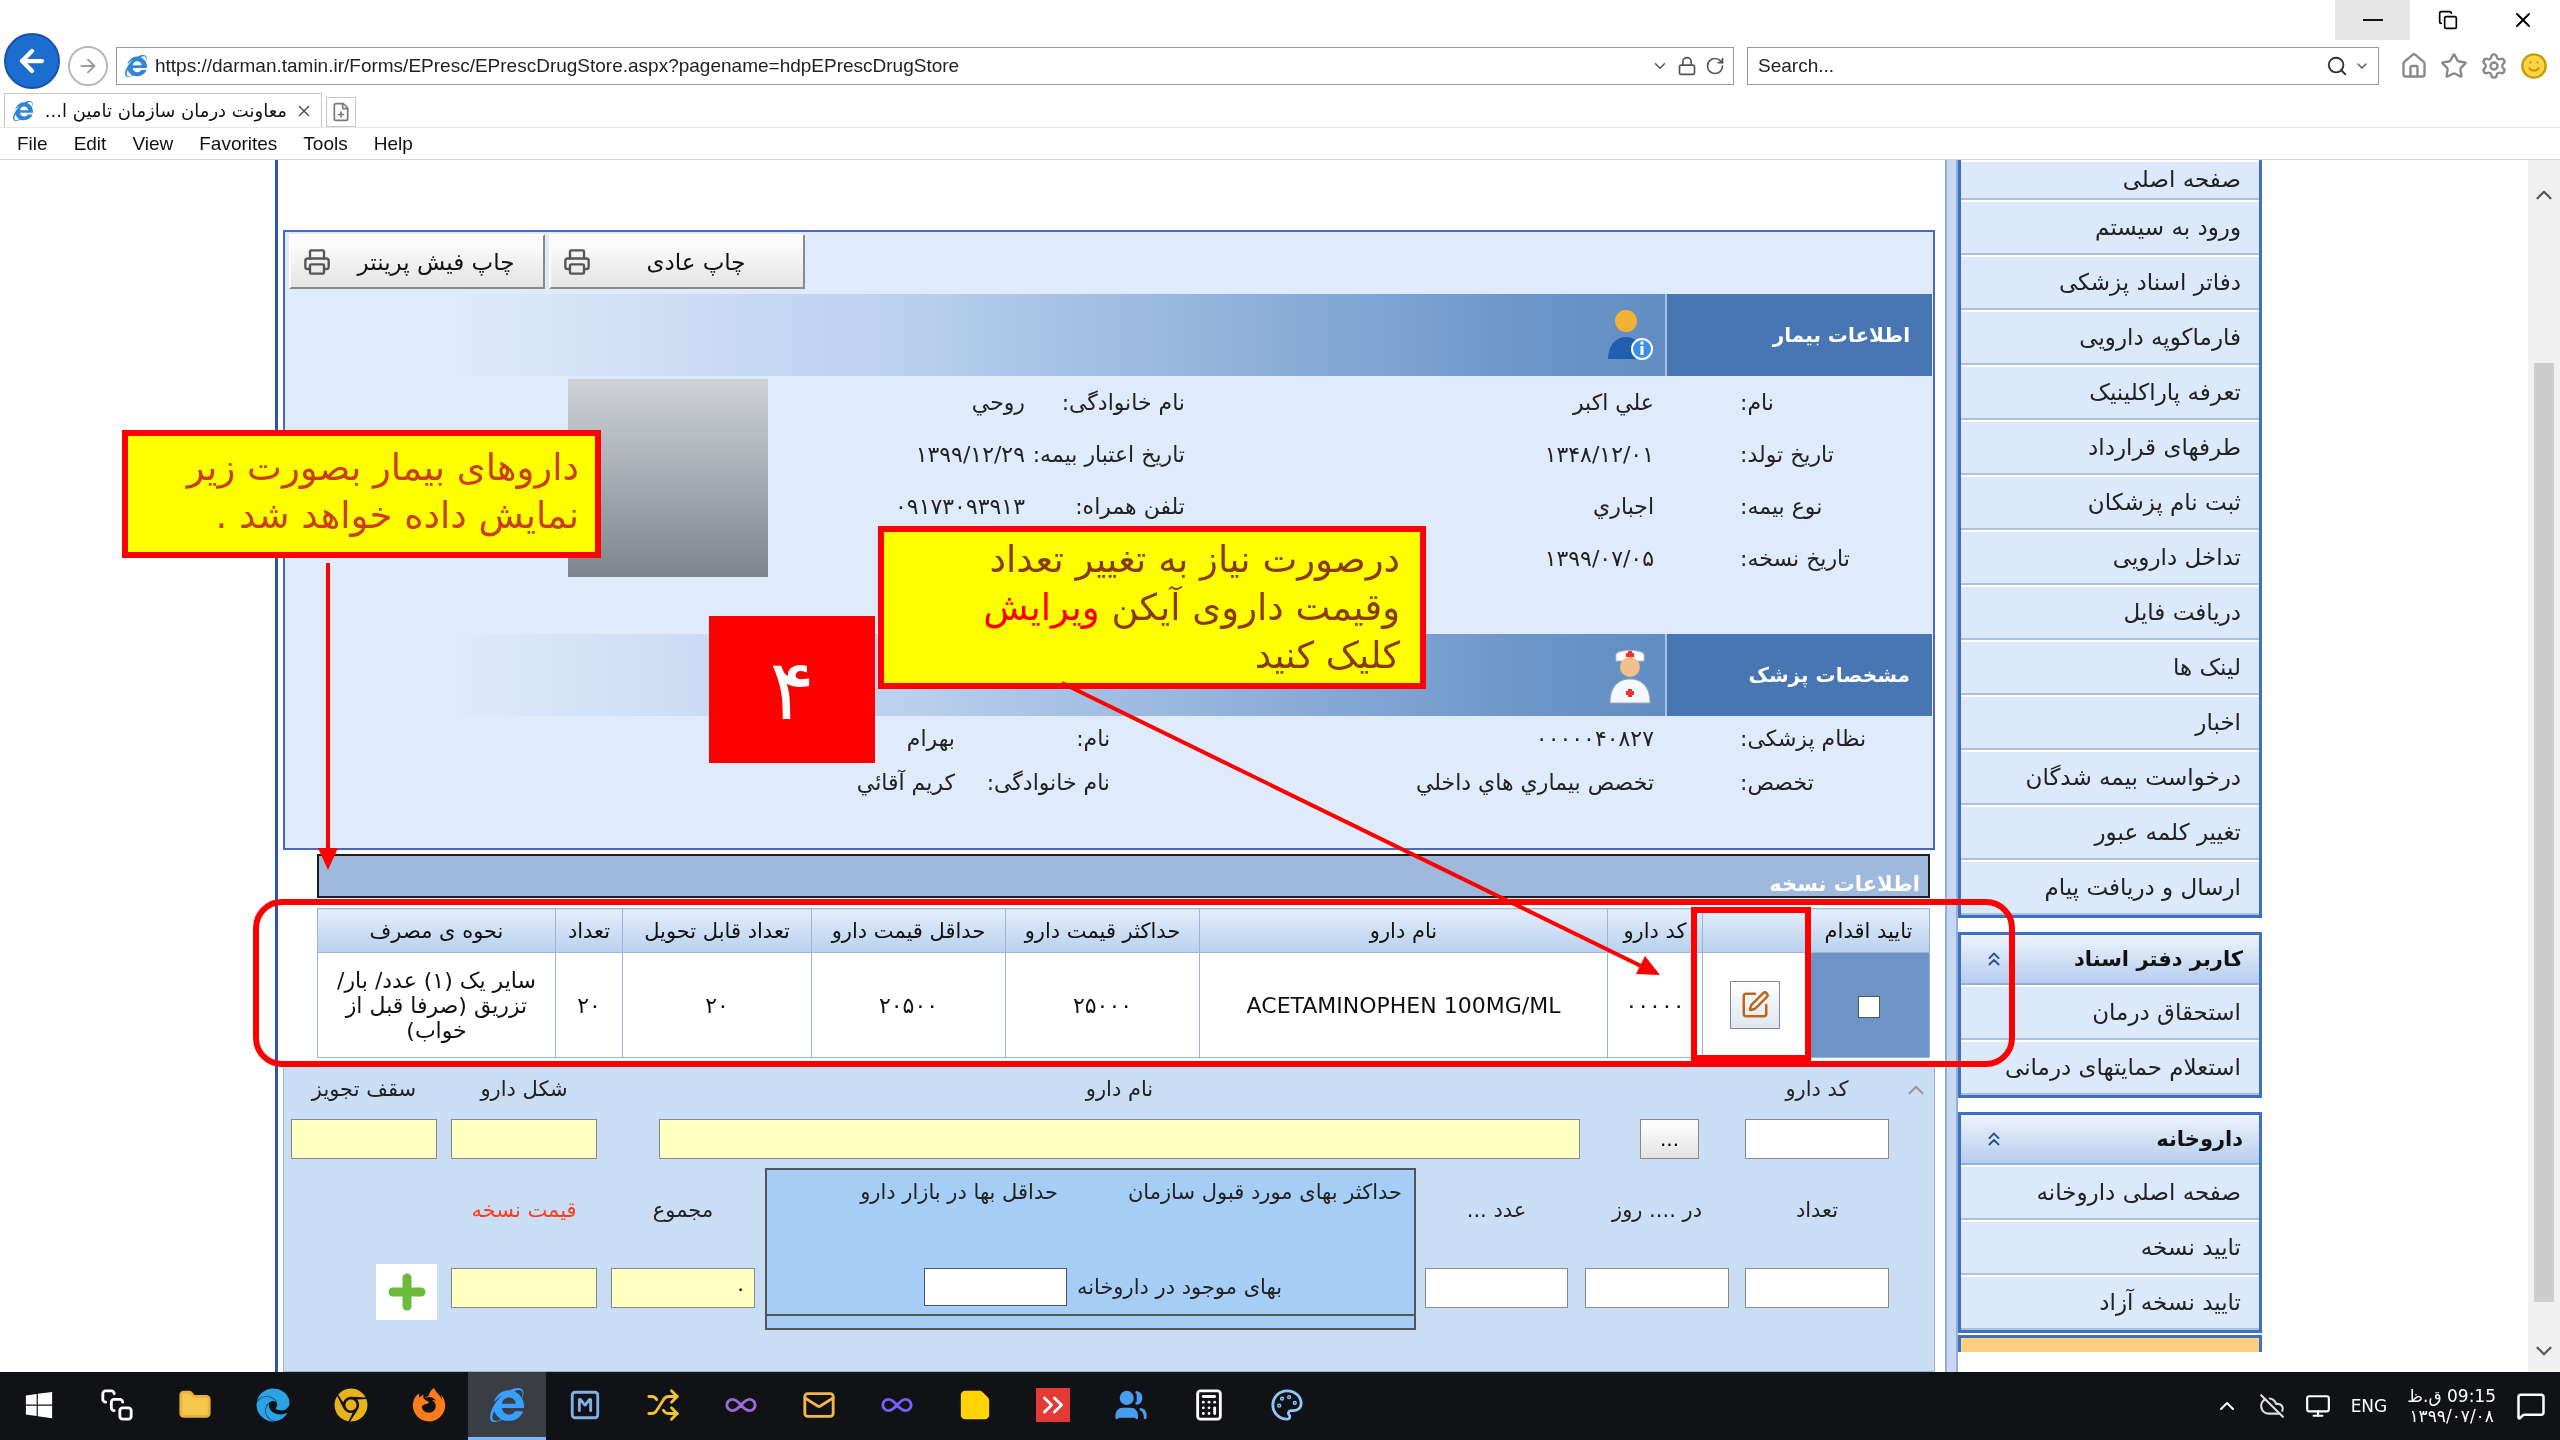 The image size is (2560, 1440). I want to click on sidebar-item: دفاتر اسناد پزشکی, so click(2110, 282).